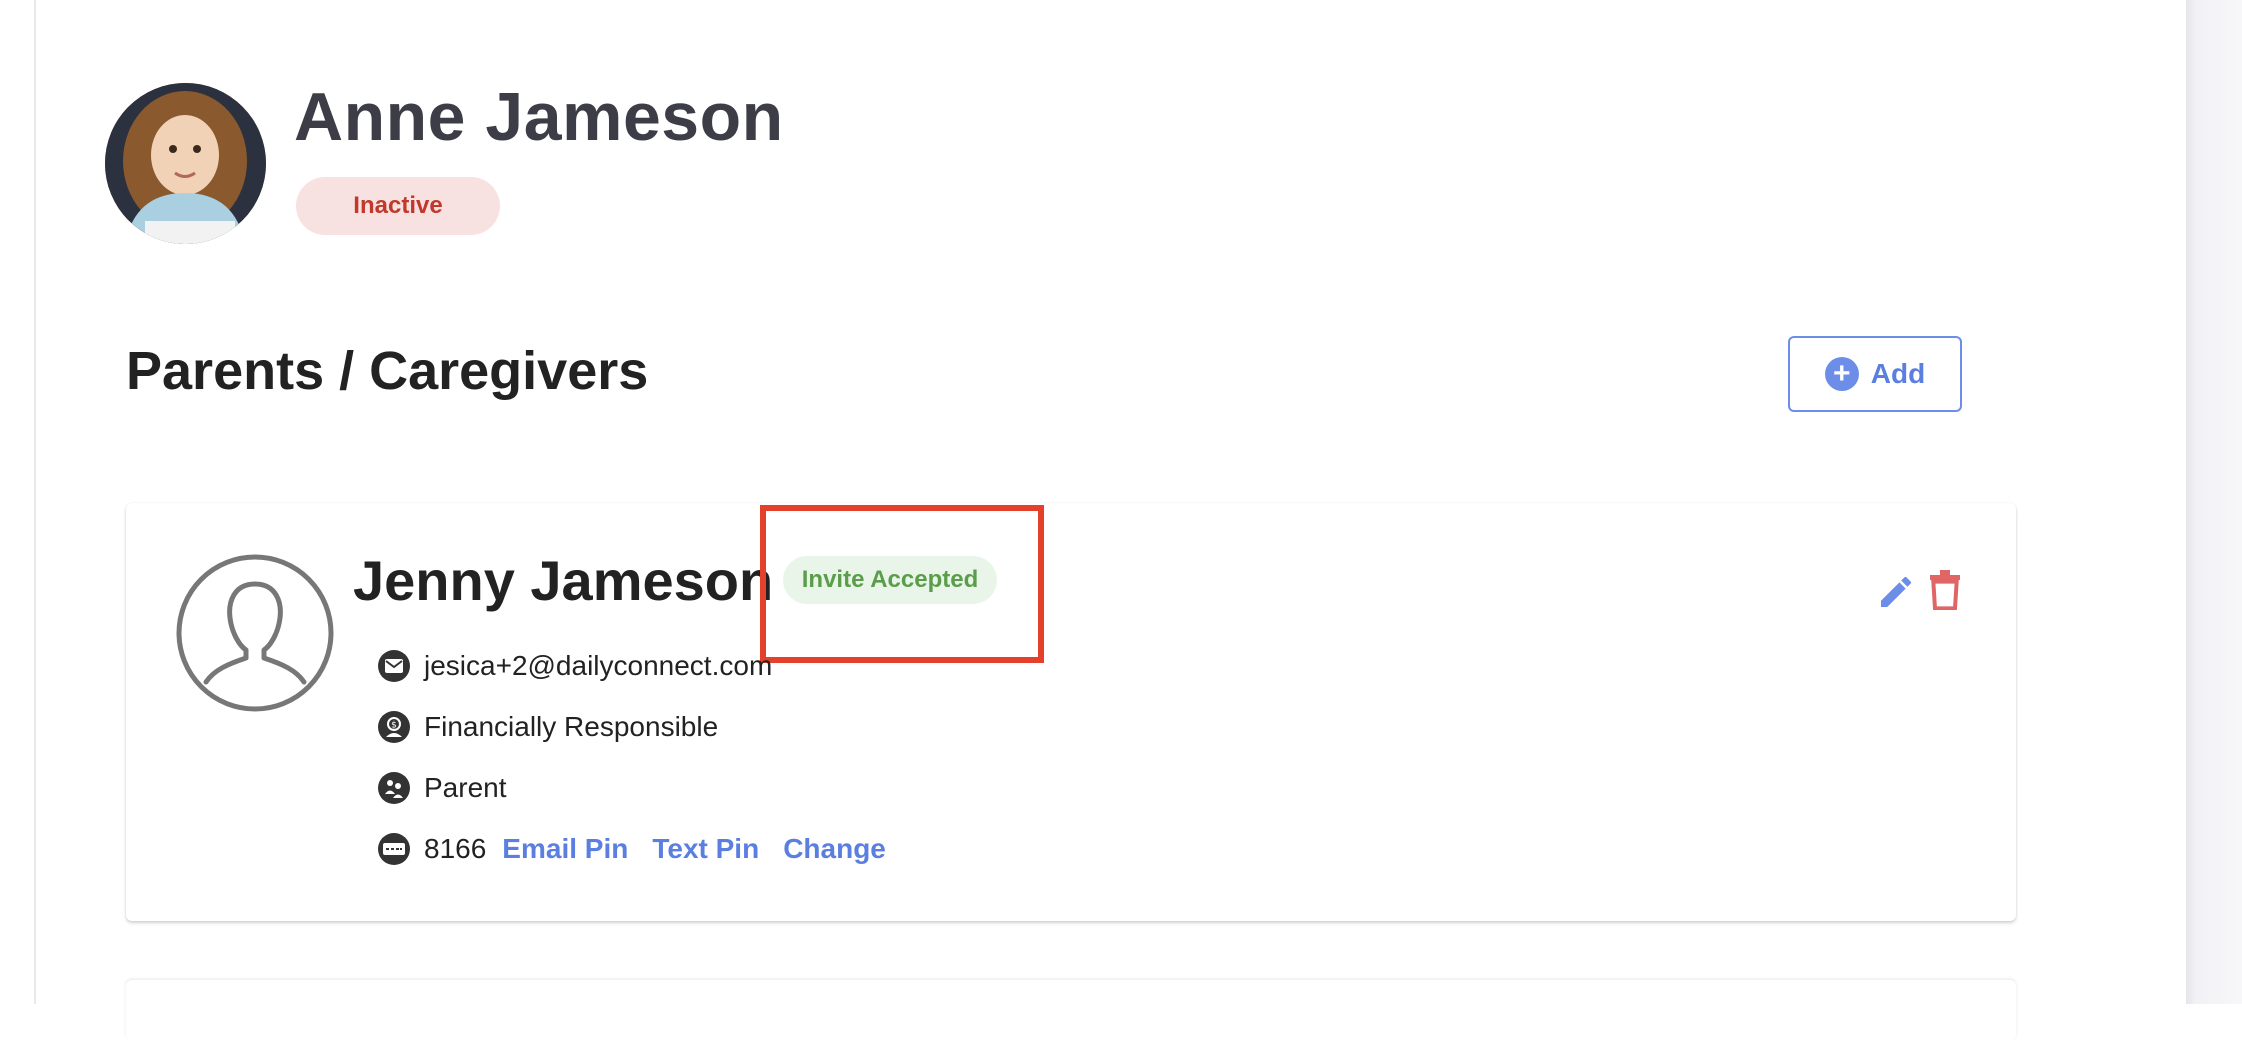 The height and width of the screenshot is (1040, 2242). What do you see at coordinates (902, 584) in the screenshot?
I see `highlight-annotation-box` at bounding box center [902, 584].